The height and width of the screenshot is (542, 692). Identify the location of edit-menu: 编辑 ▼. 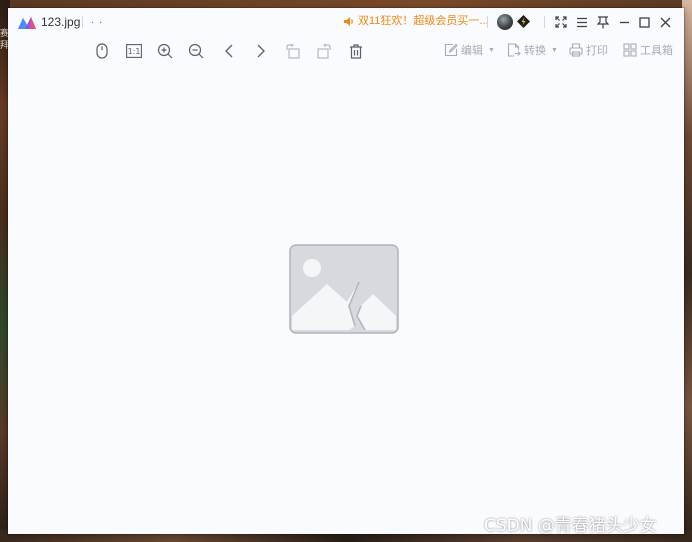
(469, 50).